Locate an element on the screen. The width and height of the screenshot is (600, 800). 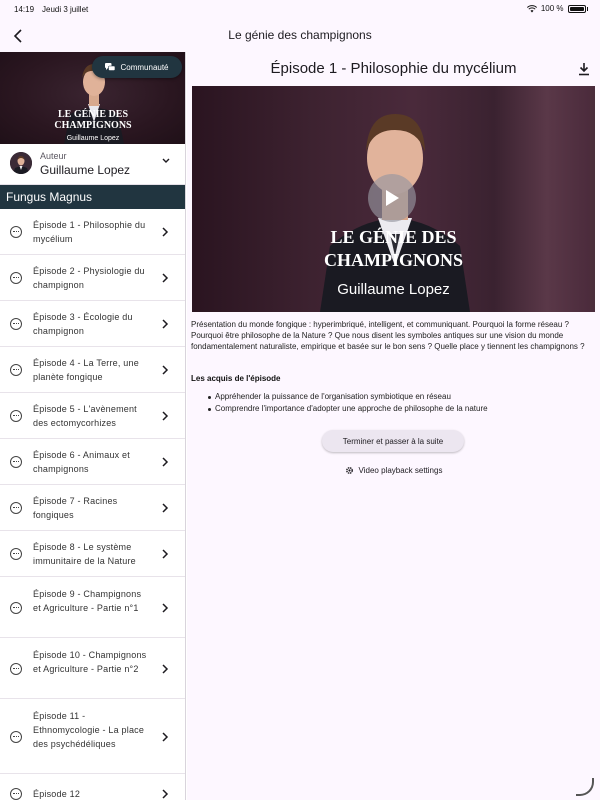
status-date: Jeudi 3 juillet is located at coordinates (65, 9).